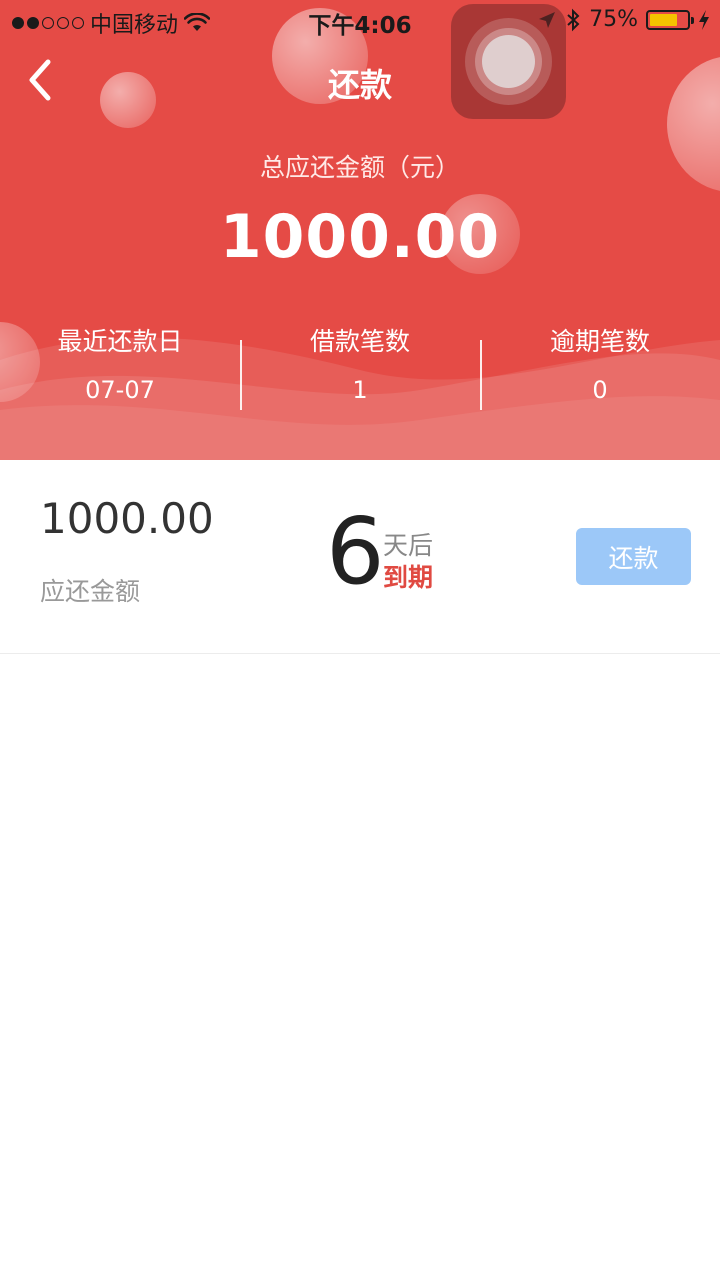  What do you see at coordinates (127, 518) in the screenshot?
I see `loan-amount: 1000.00` at bounding box center [127, 518].